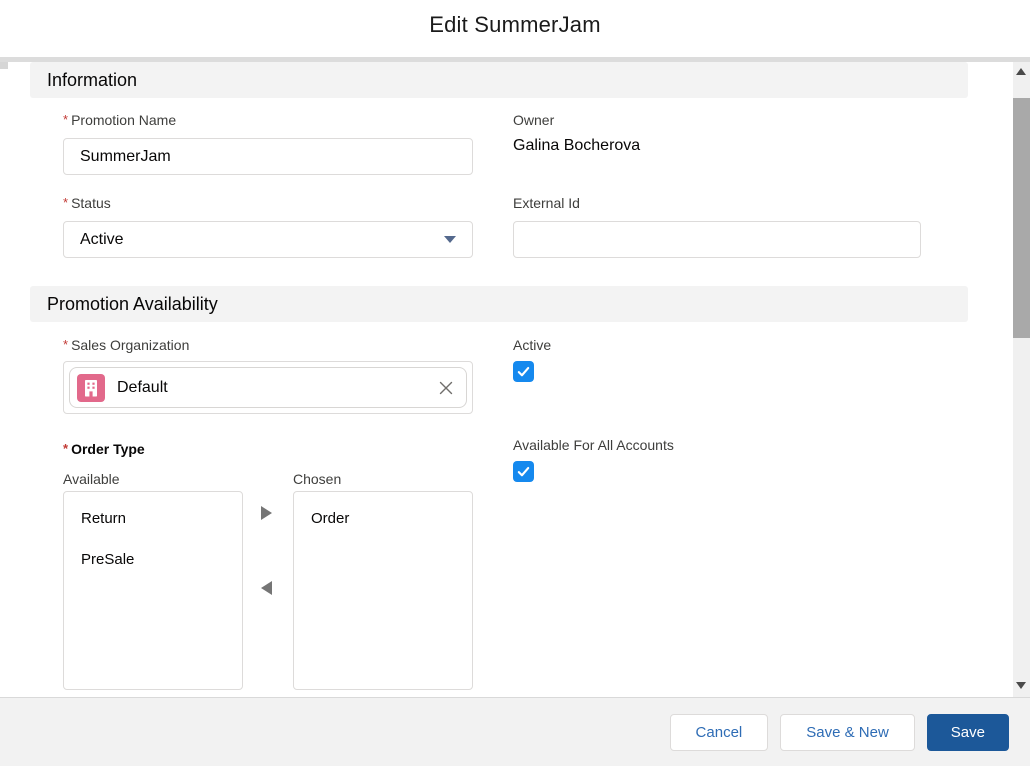  I want to click on move-to-available-button, so click(268, 588).